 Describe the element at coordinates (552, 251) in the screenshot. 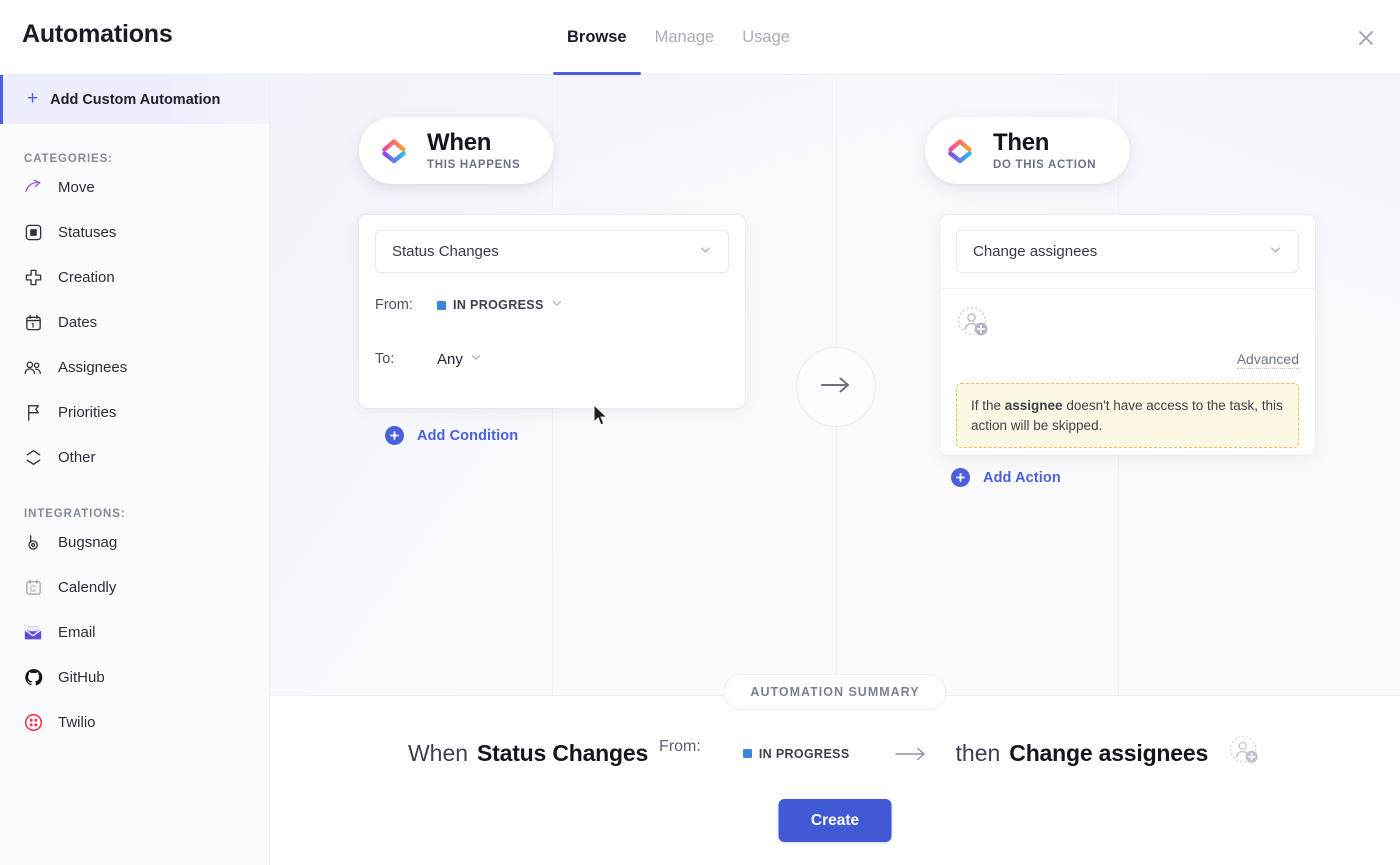

I see `trigger-select: Status Changes` at that location.